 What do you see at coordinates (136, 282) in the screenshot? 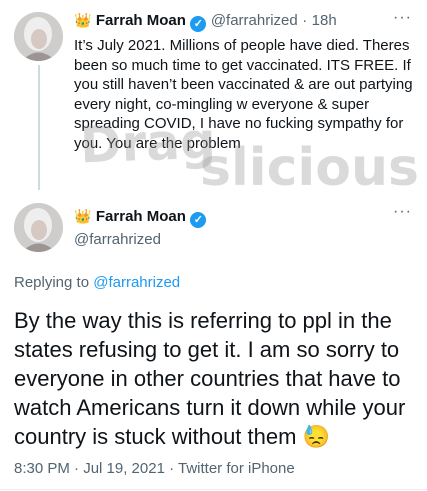
I see `replying-to-link: @farrahrized` at bounding box center [136, 282].